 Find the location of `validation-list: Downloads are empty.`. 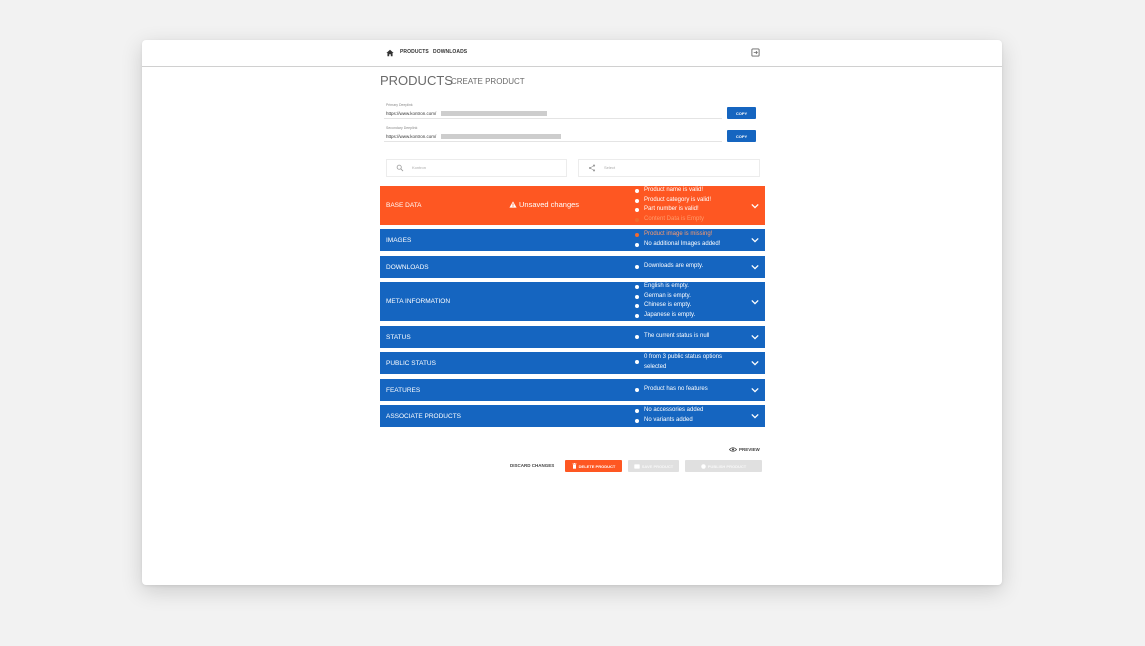

validation-list: Downloads are empty. is located at coordinates (668, 267).